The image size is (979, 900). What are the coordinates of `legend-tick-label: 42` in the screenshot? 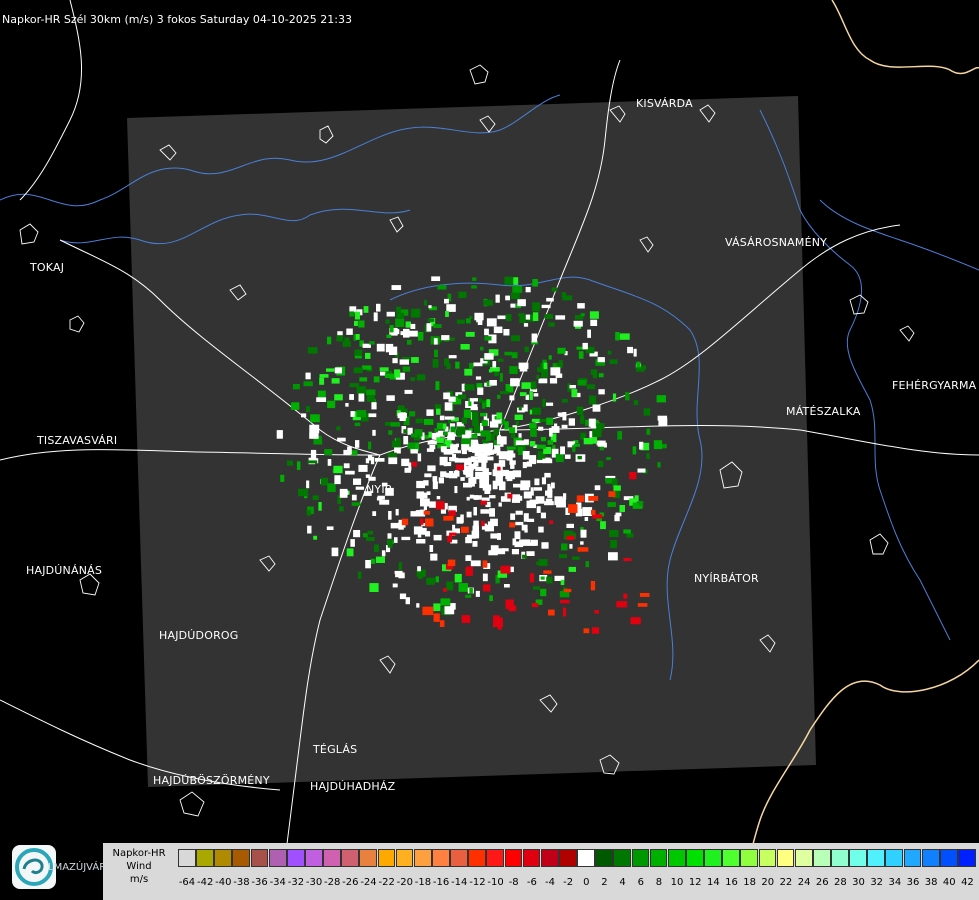 It's located at (967, 882).